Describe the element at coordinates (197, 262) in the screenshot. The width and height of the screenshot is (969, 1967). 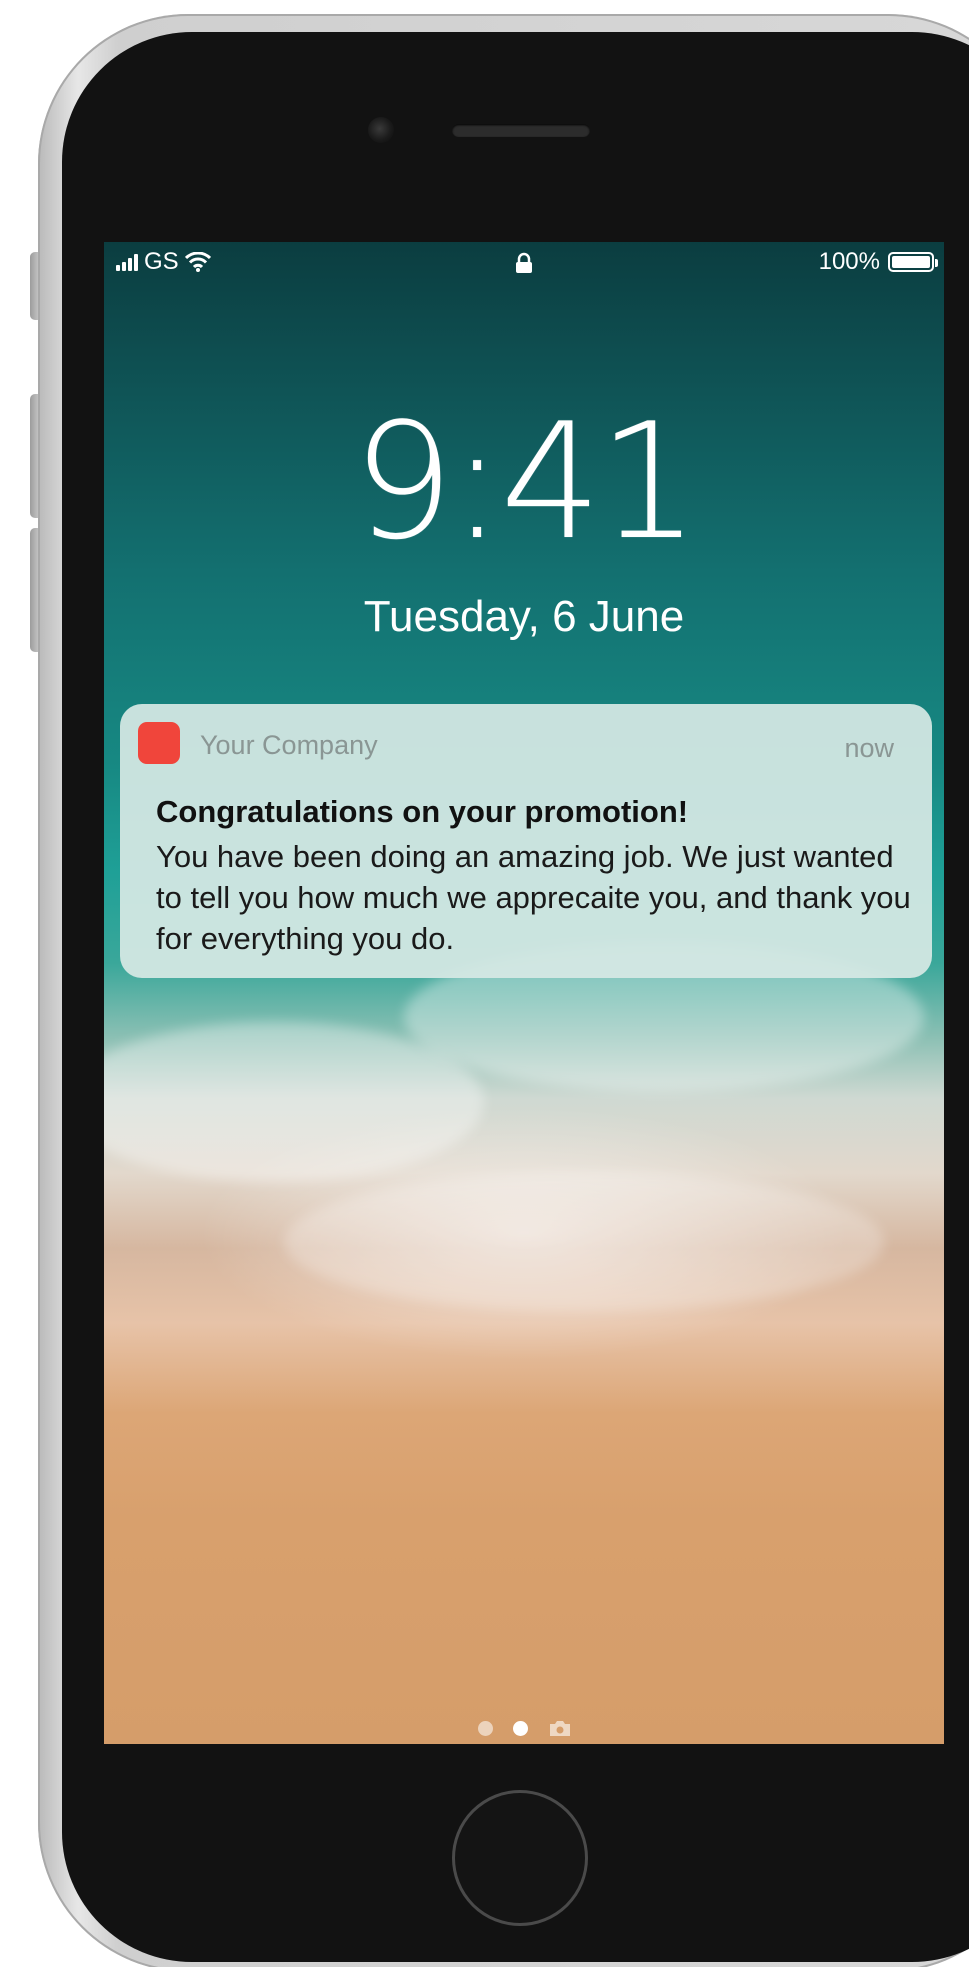
I see `wifi-icon` at that location.